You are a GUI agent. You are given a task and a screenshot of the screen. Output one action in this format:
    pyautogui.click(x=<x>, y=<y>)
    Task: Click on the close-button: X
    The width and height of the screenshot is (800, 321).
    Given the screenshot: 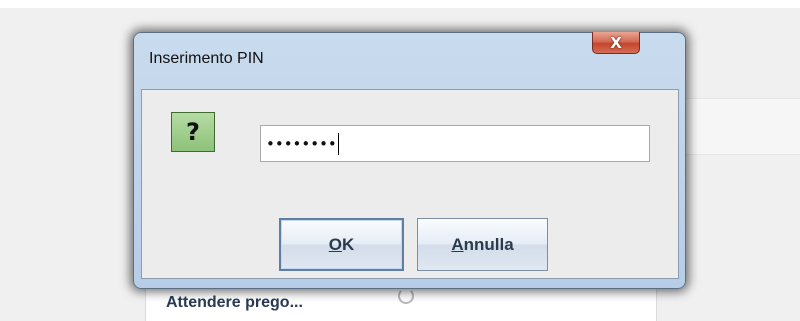 What is the action you would take?
    pyautogui.click(x=616, y=43)
    